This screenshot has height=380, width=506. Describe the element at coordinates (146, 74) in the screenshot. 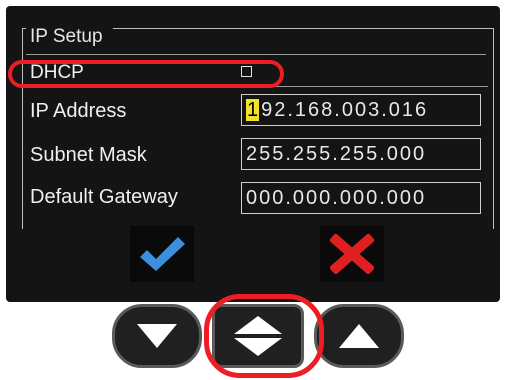

I see `dhcp-highlight-annotation` at that location.